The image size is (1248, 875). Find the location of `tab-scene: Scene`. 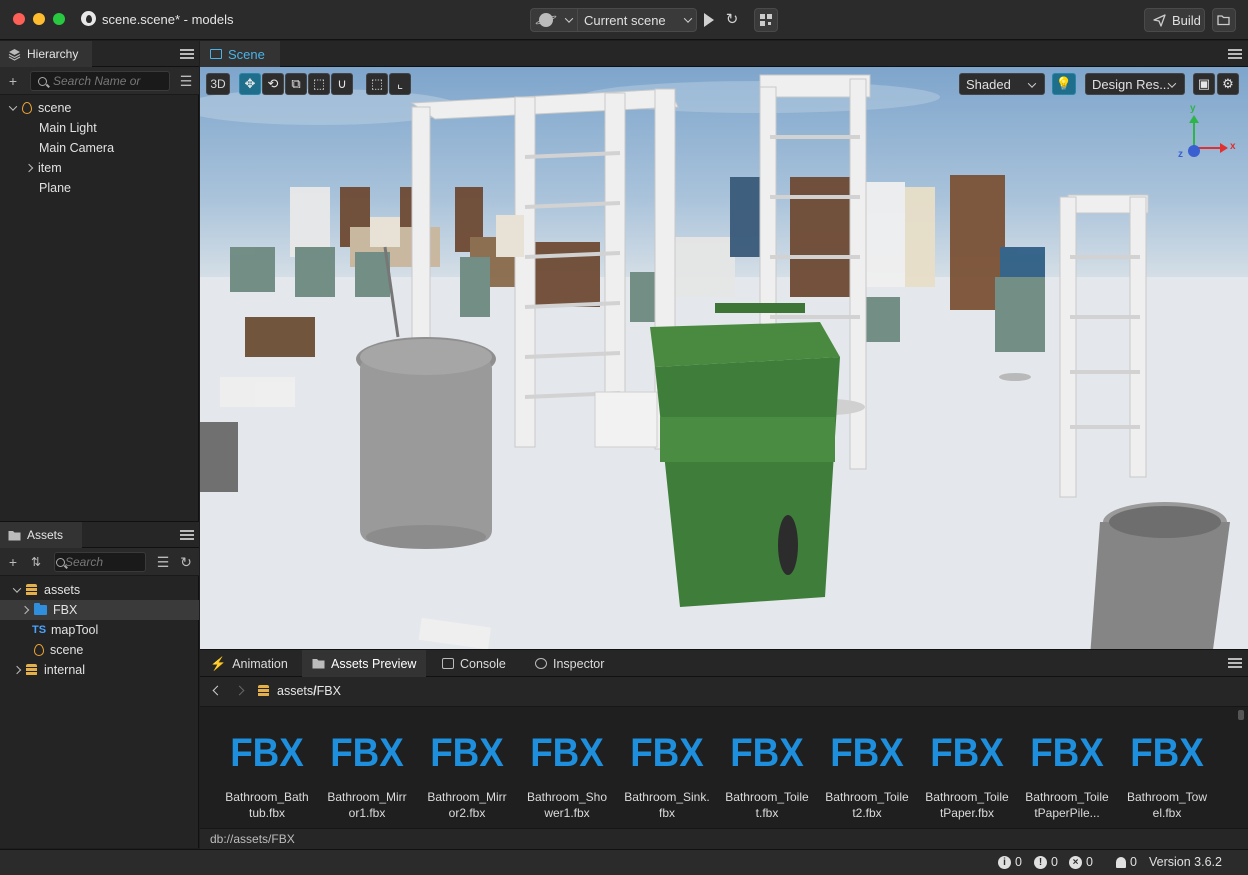

tab-scene: Scene is located at coordinates (240, 54).